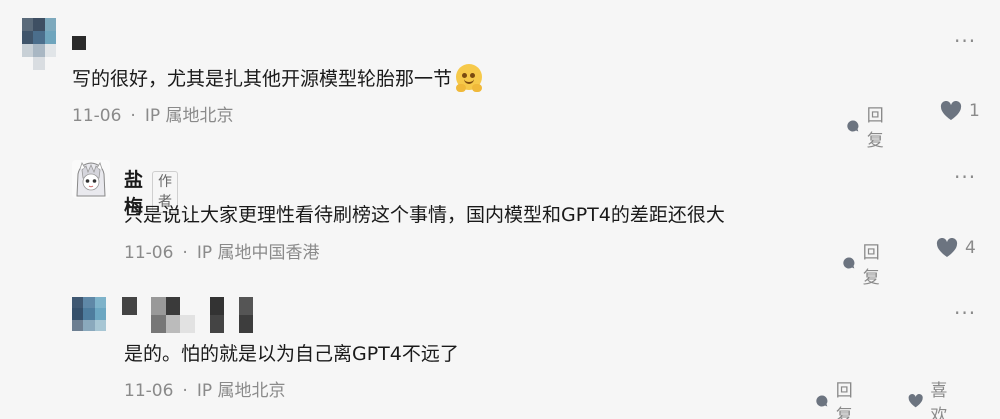  What do you see at coordinates (258, 253) in the screenshot?
I see `ip-location: IP 属地中国香港` at bounding box center [258, 253].